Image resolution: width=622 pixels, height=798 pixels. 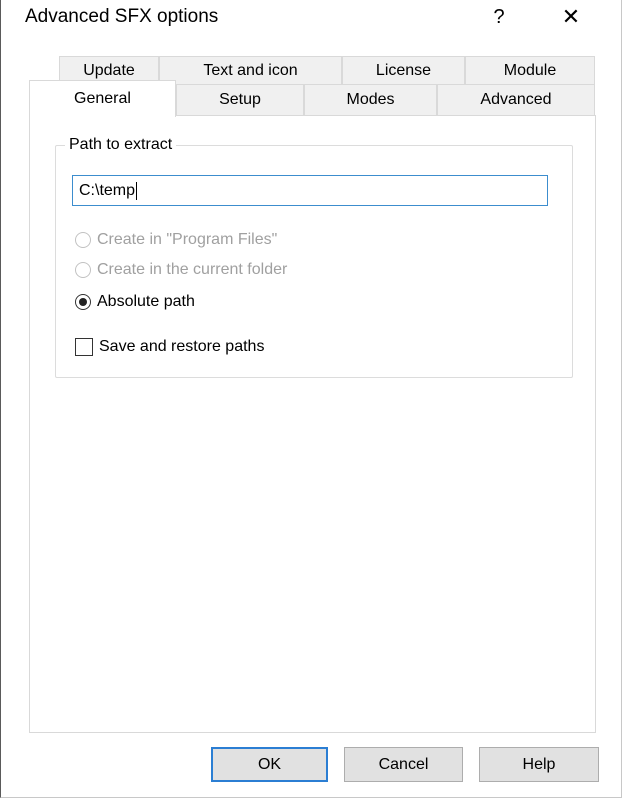 I want to click on tab-general: General, so click(x=102, y=98).